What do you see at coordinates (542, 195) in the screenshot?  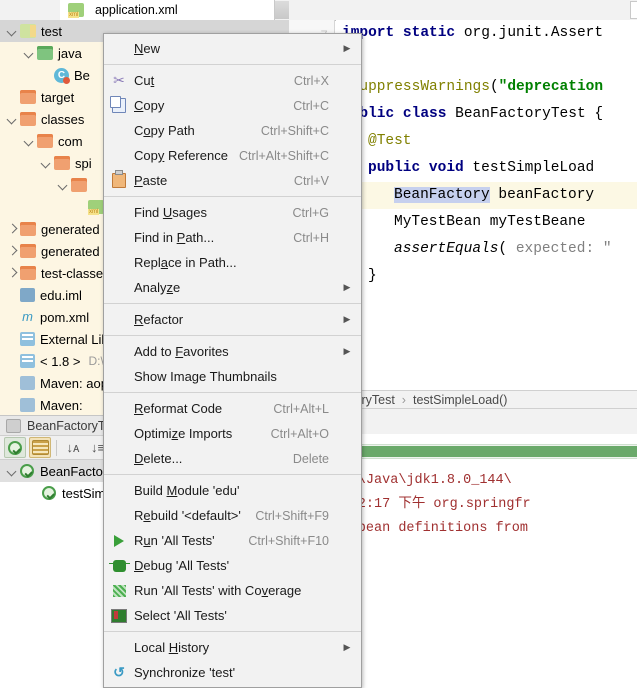 I see `code-token: beanFactory` at bounding box center [542, 195].